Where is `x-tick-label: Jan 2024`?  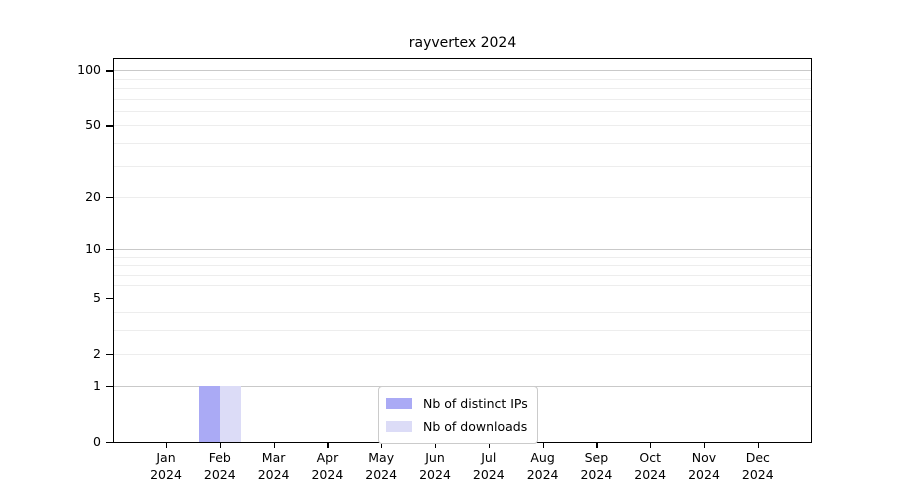
x-tick-label: Jan 2024 is located at coordinates (166, 466).